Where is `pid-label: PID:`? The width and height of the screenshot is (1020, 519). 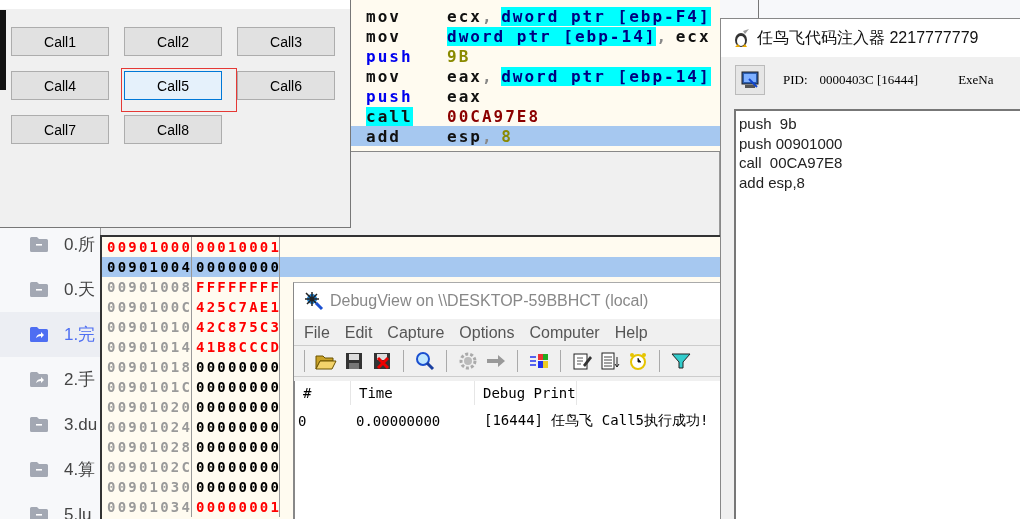
pid-label: PID: is located at coordinates (795, 80).